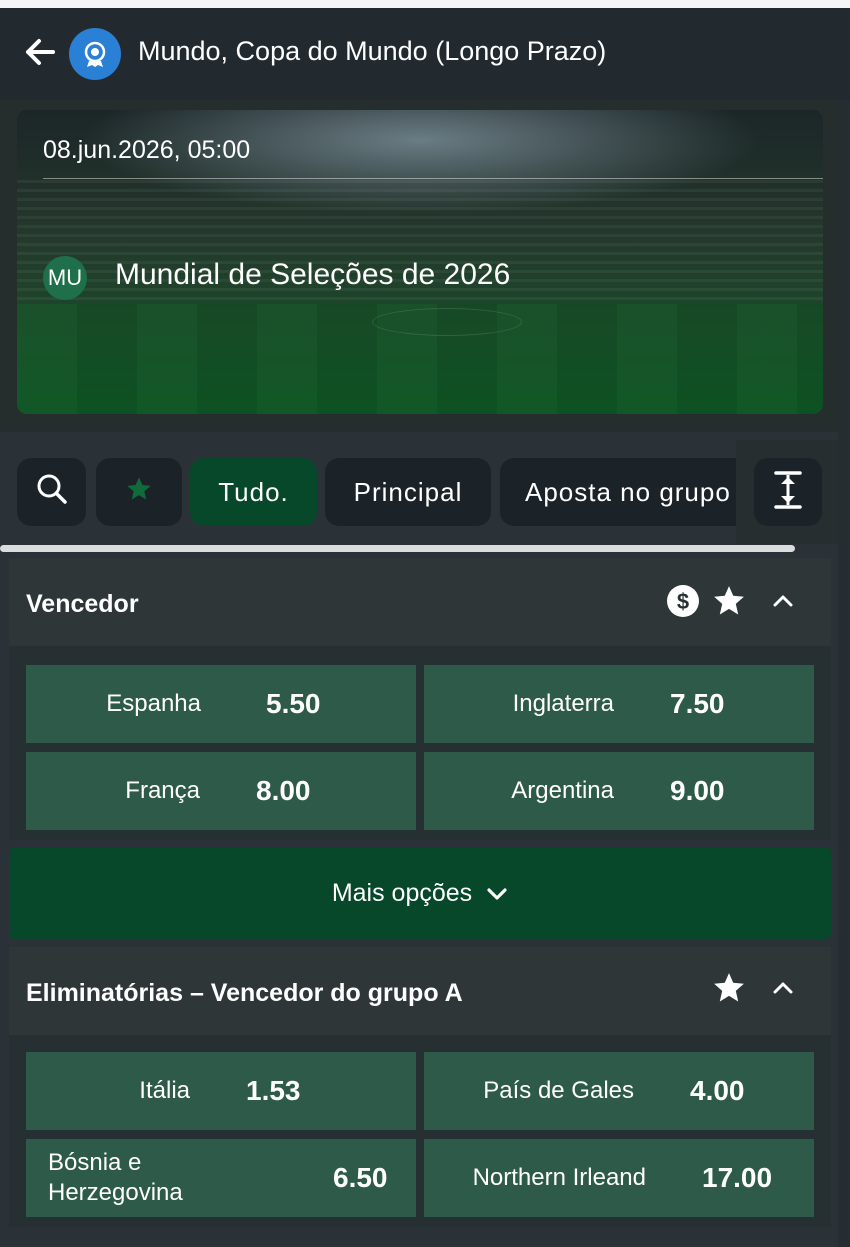  What do you see at coordinates (293, 703) in the screenshot?
I see `selection-odds: 5.50` at bounding box center [293, 703].